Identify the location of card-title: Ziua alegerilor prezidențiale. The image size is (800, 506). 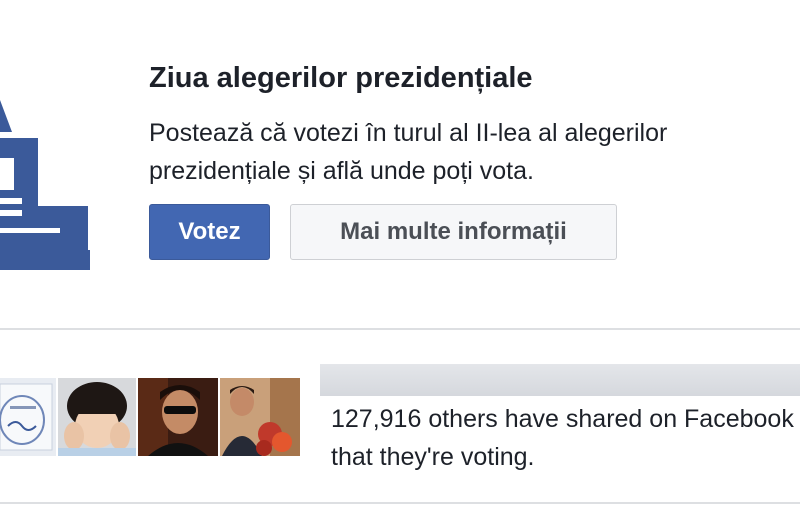
(341, 78).